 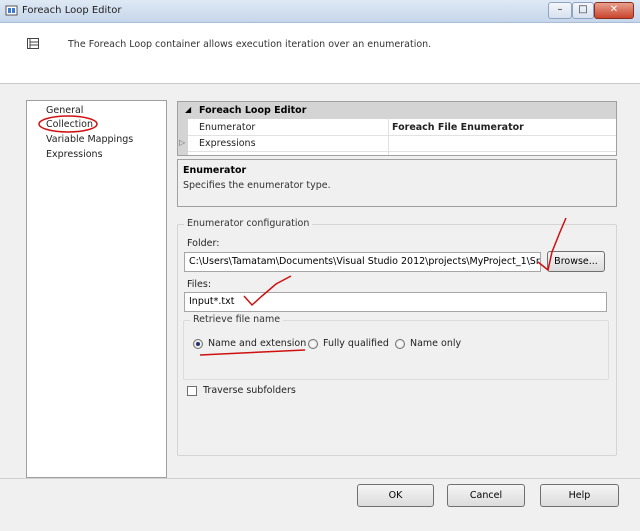 I want to click on nav-item-variable-mappings: Variable Mappings, so click(x=89, y=139).